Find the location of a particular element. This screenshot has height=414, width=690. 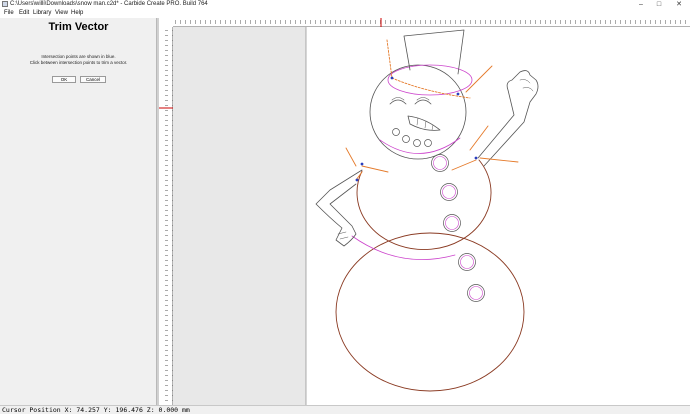

instruction-line-1: Intersection points are shown in blue. is located at coordinates (78, 56).